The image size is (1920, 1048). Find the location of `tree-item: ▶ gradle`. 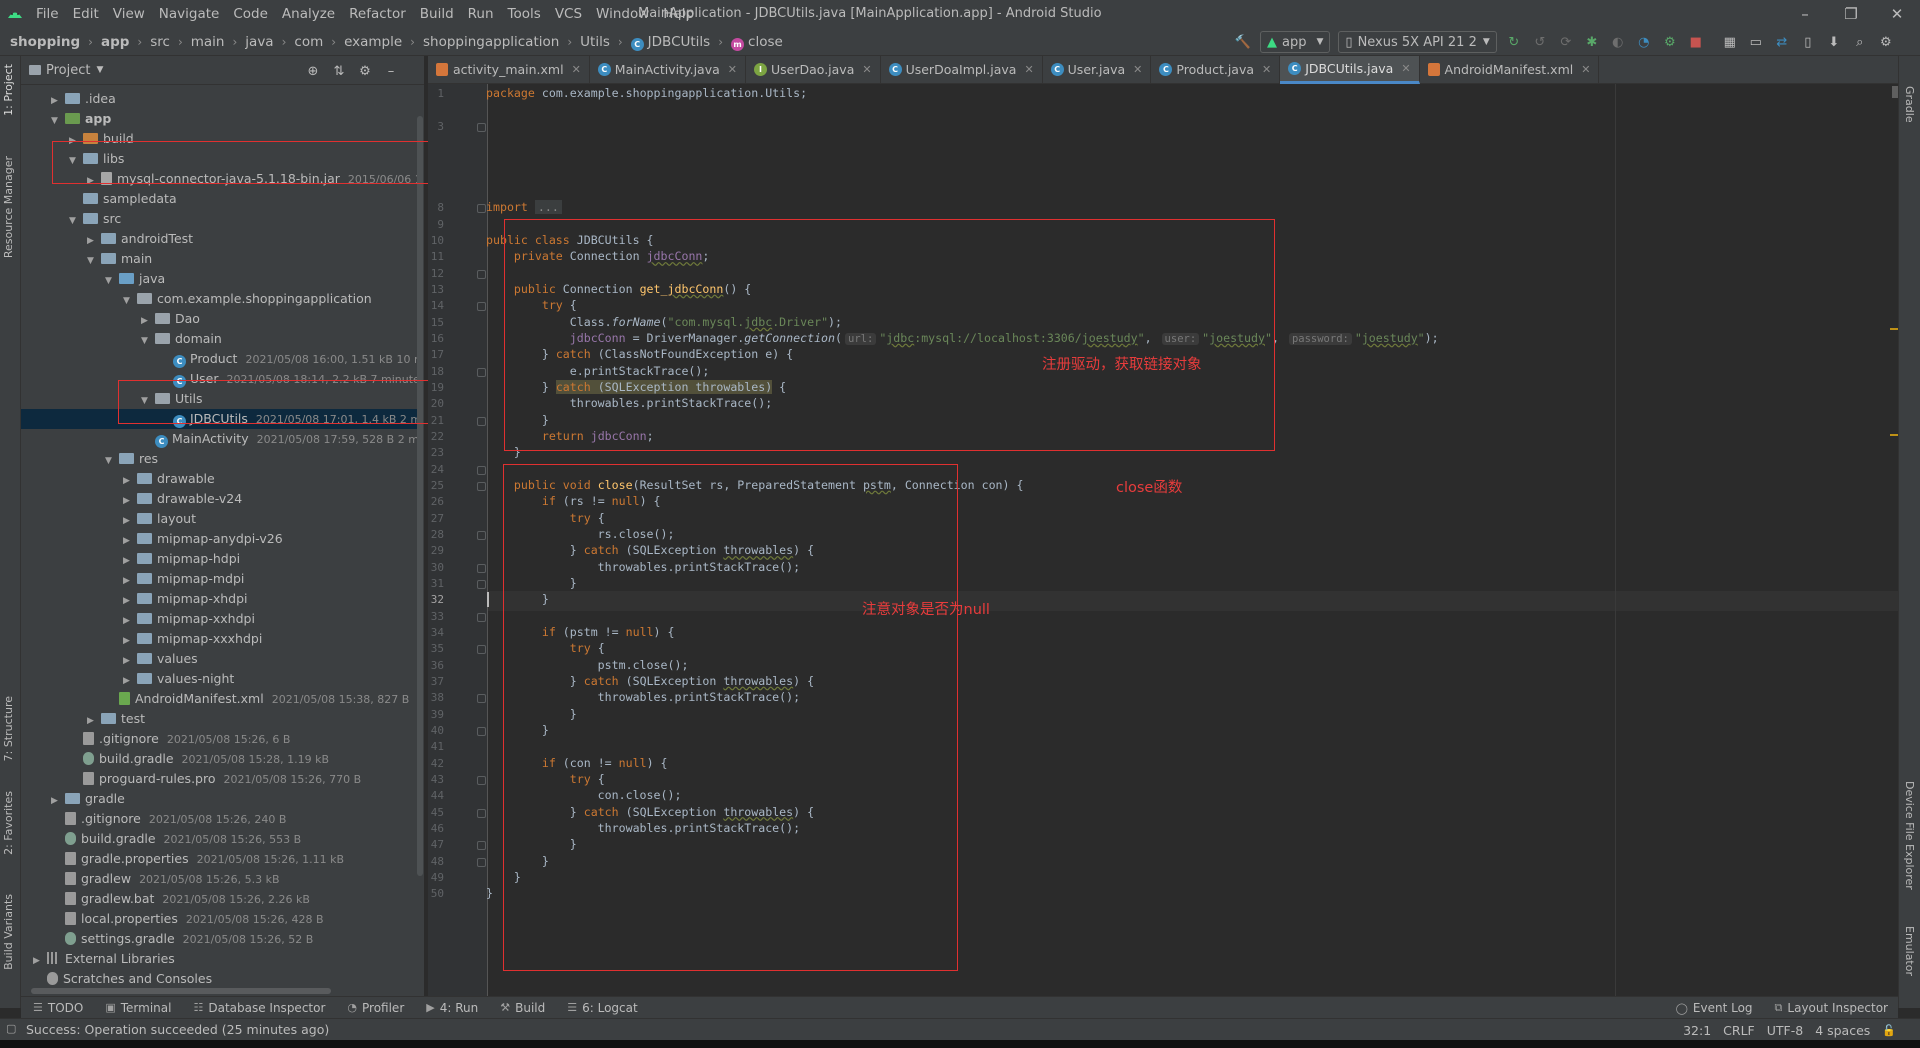

tree-item: ▶ gradle is located at coordinates (221, 799).